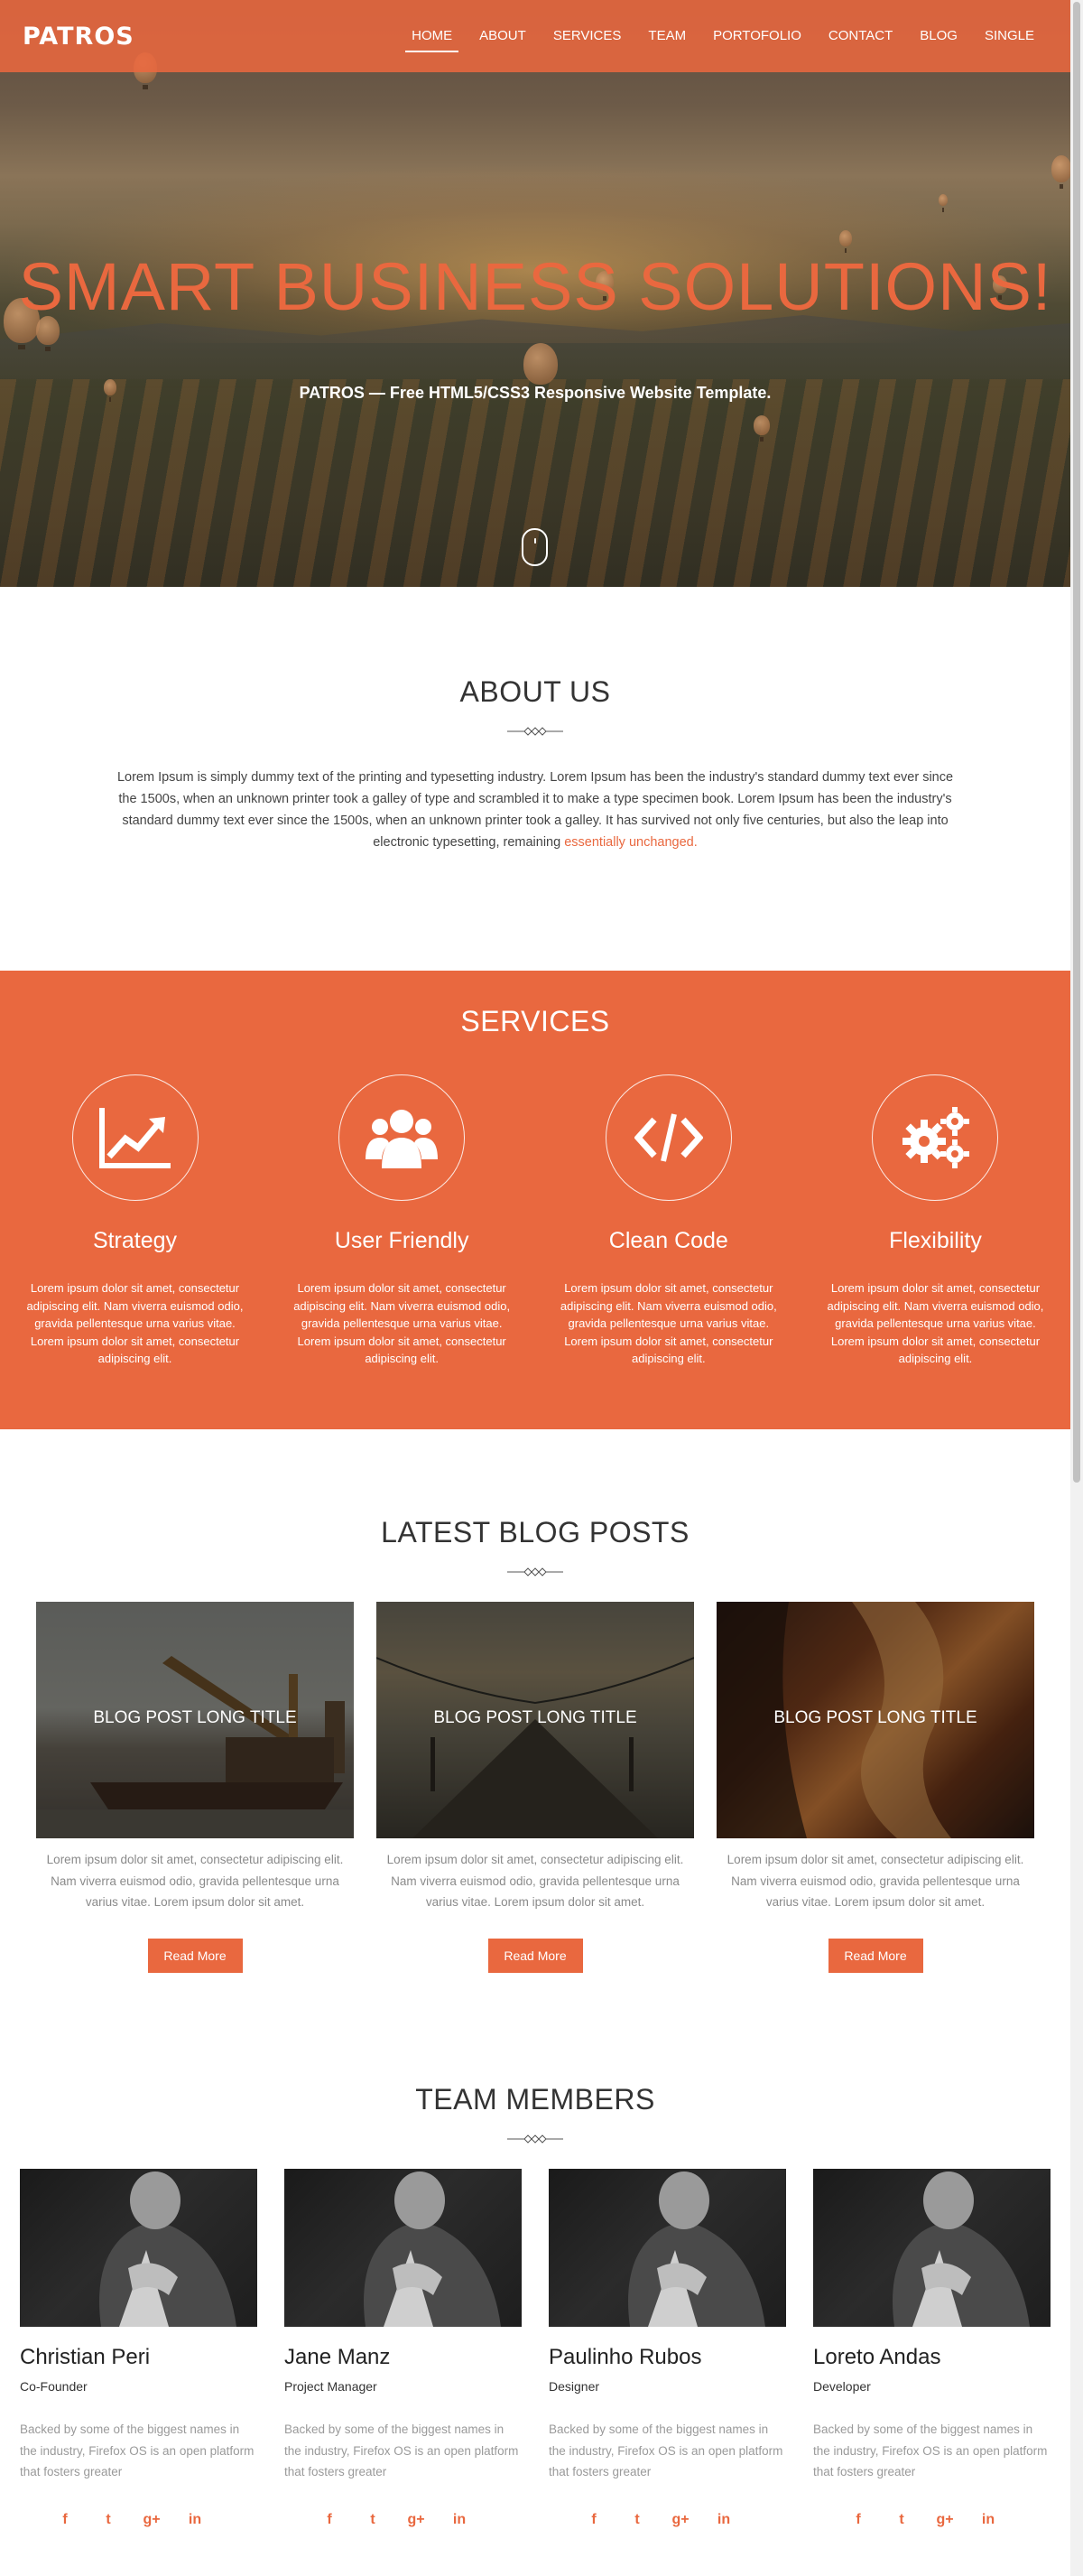  Describe the element at coordinates (842, 2386) in the screenshot. I see `member-role: Developer` at that location.